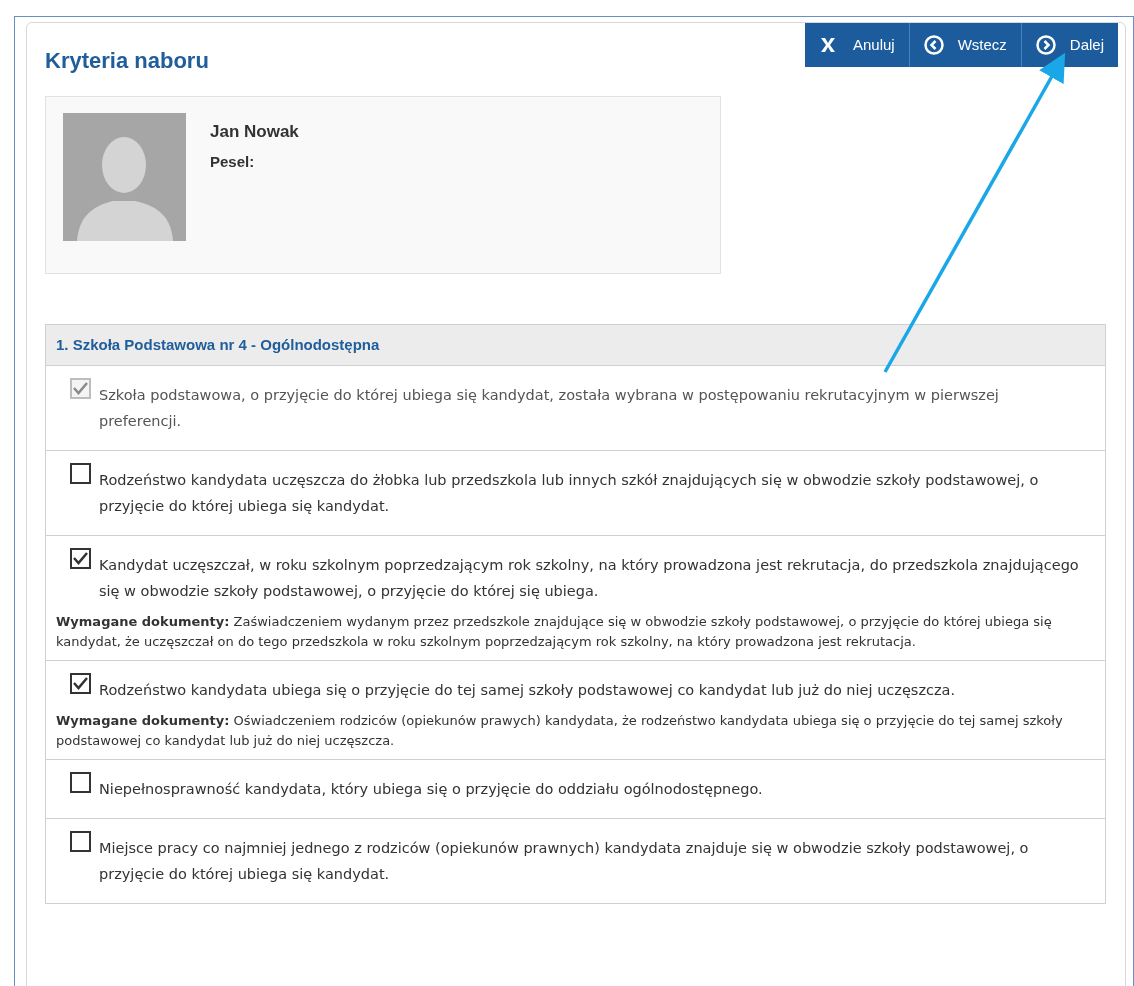 This screenshot has height=986, width=1134. What do you see at coordinates (549, 408) in the screenshot?
I see `criterion-text: Szkoła podstawowa, o przyjęcie do której ubiega się kandydat, została wybrana w postępowaniu rekrutacyjnym w pierwszej preferencji.` at bounding box center [549, 408].